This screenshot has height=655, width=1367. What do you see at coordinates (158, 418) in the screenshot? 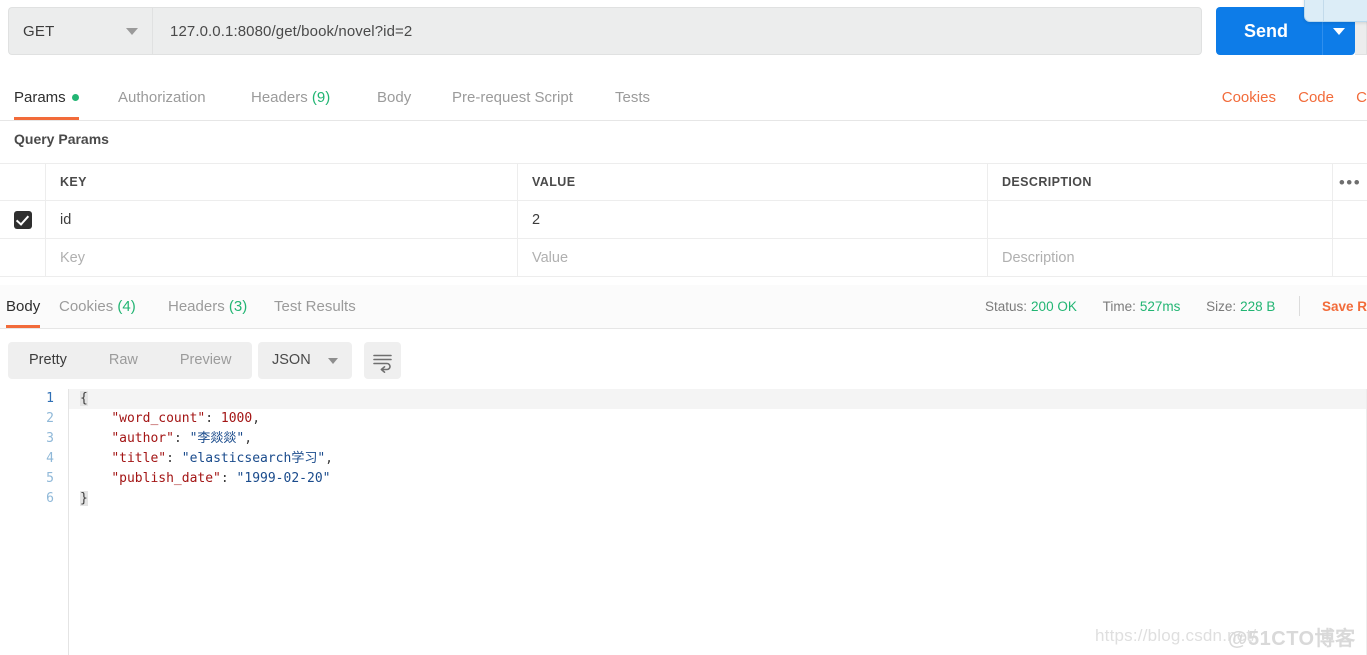
I see `code-token: "word_count"` at bounding box center [158, 418].